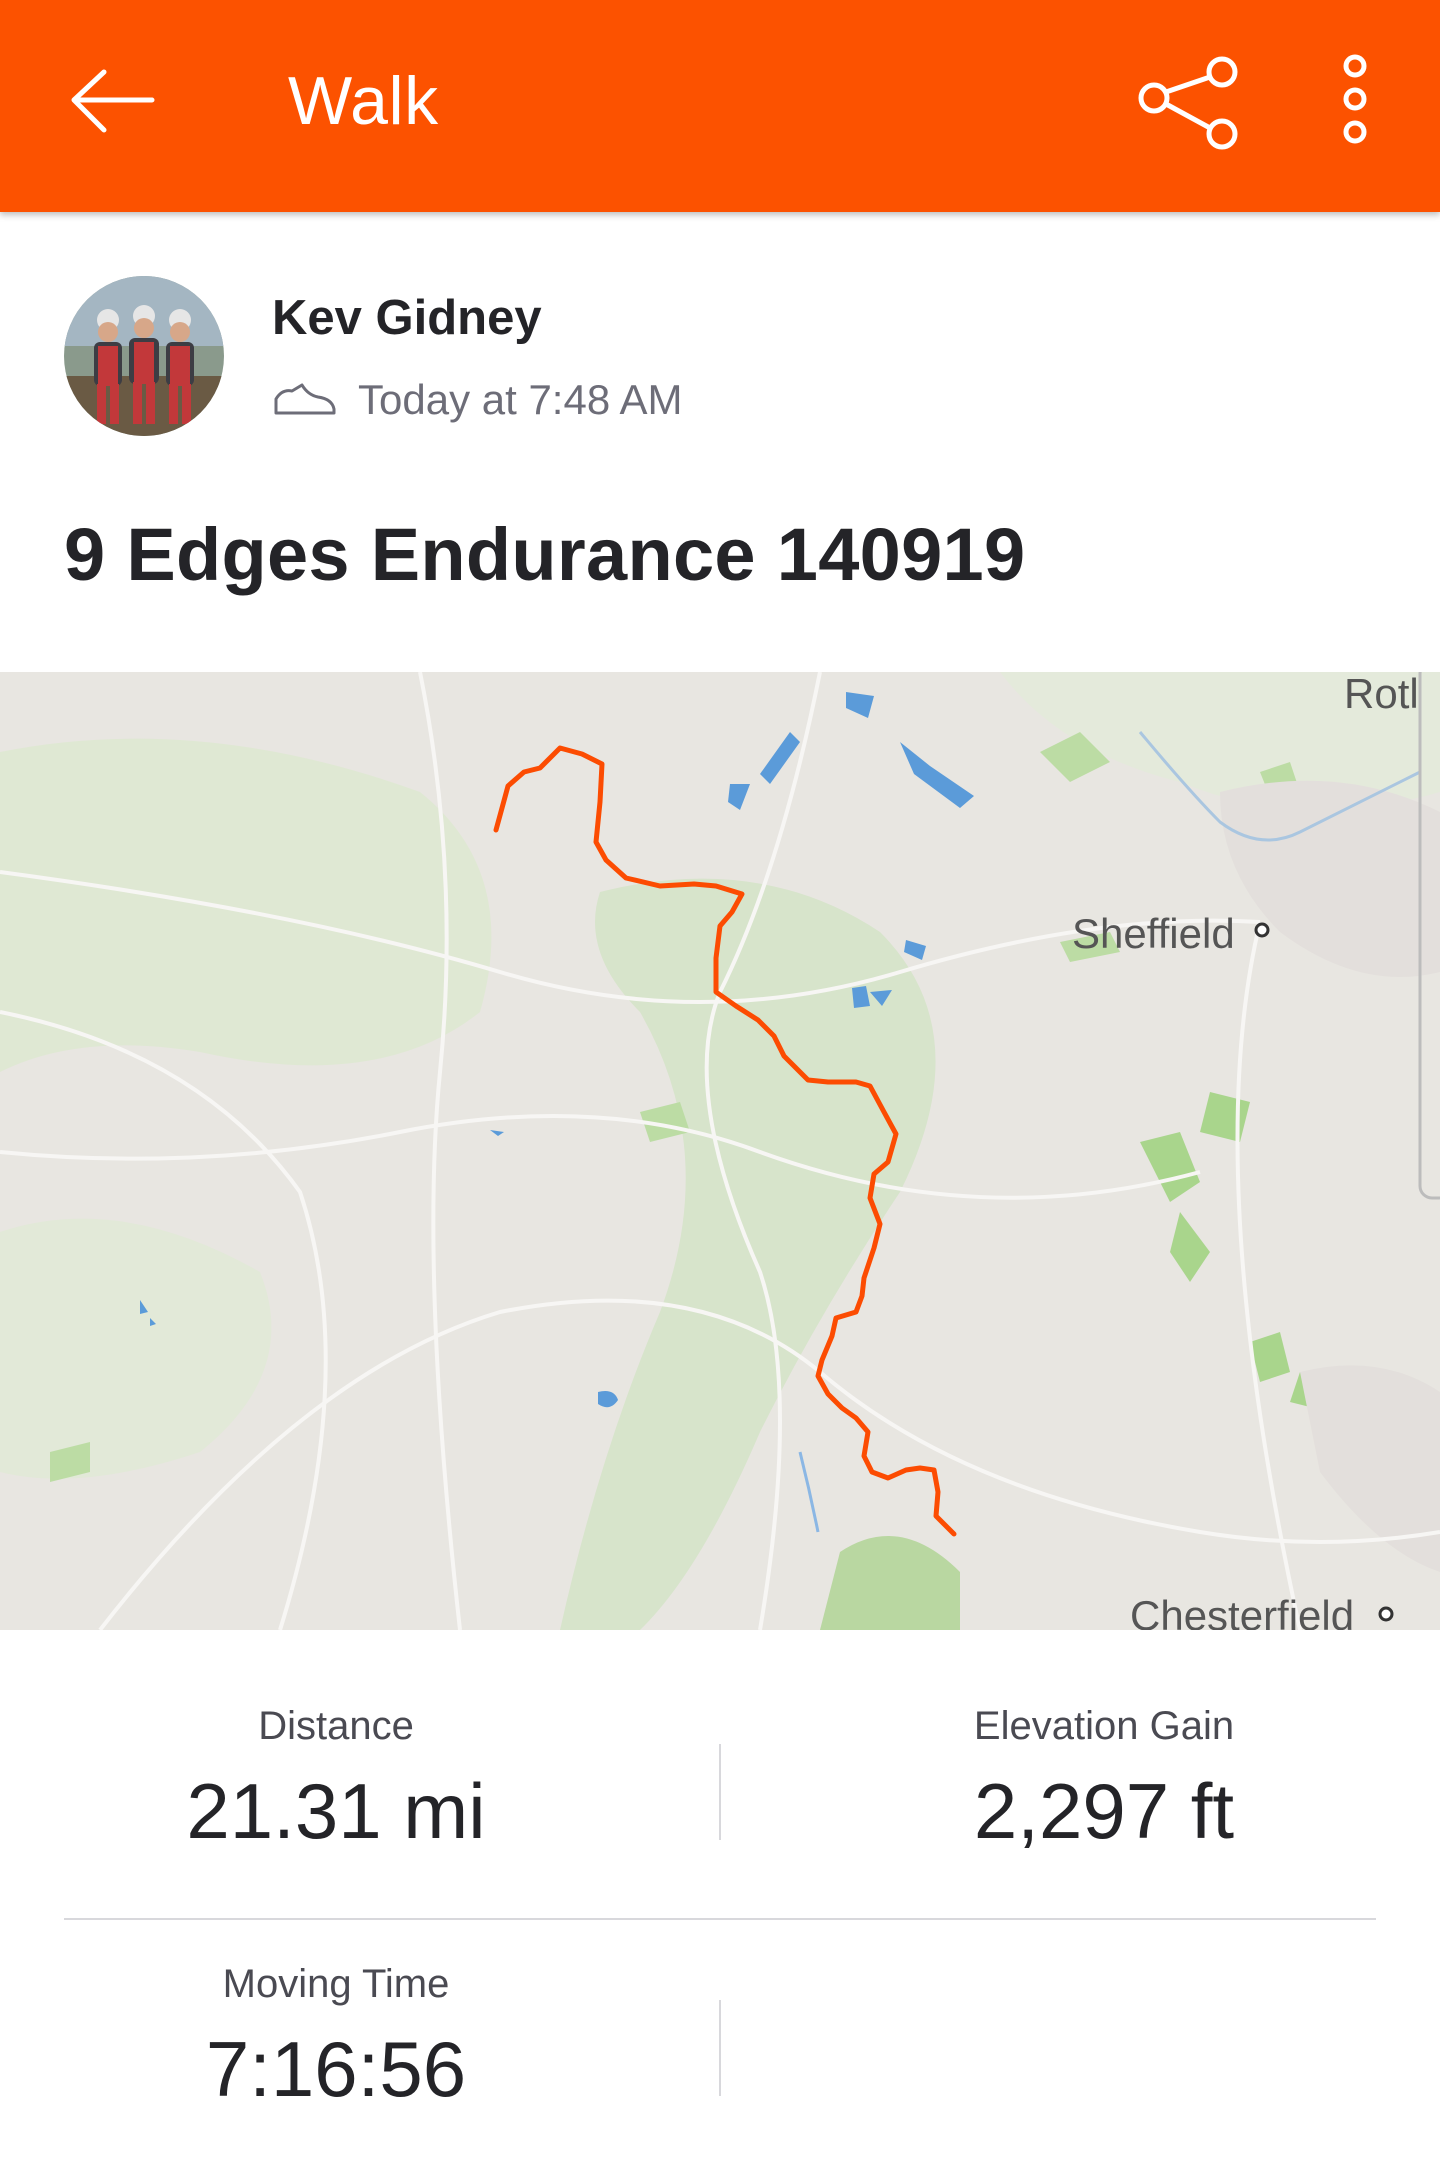 Image resolution: width=1440 pixels, height=2172 pixels. Describe the element at coordinates (520, 399) in the screenshot. I see `activity-timestamp: Today at 7:48 AM` at that location.